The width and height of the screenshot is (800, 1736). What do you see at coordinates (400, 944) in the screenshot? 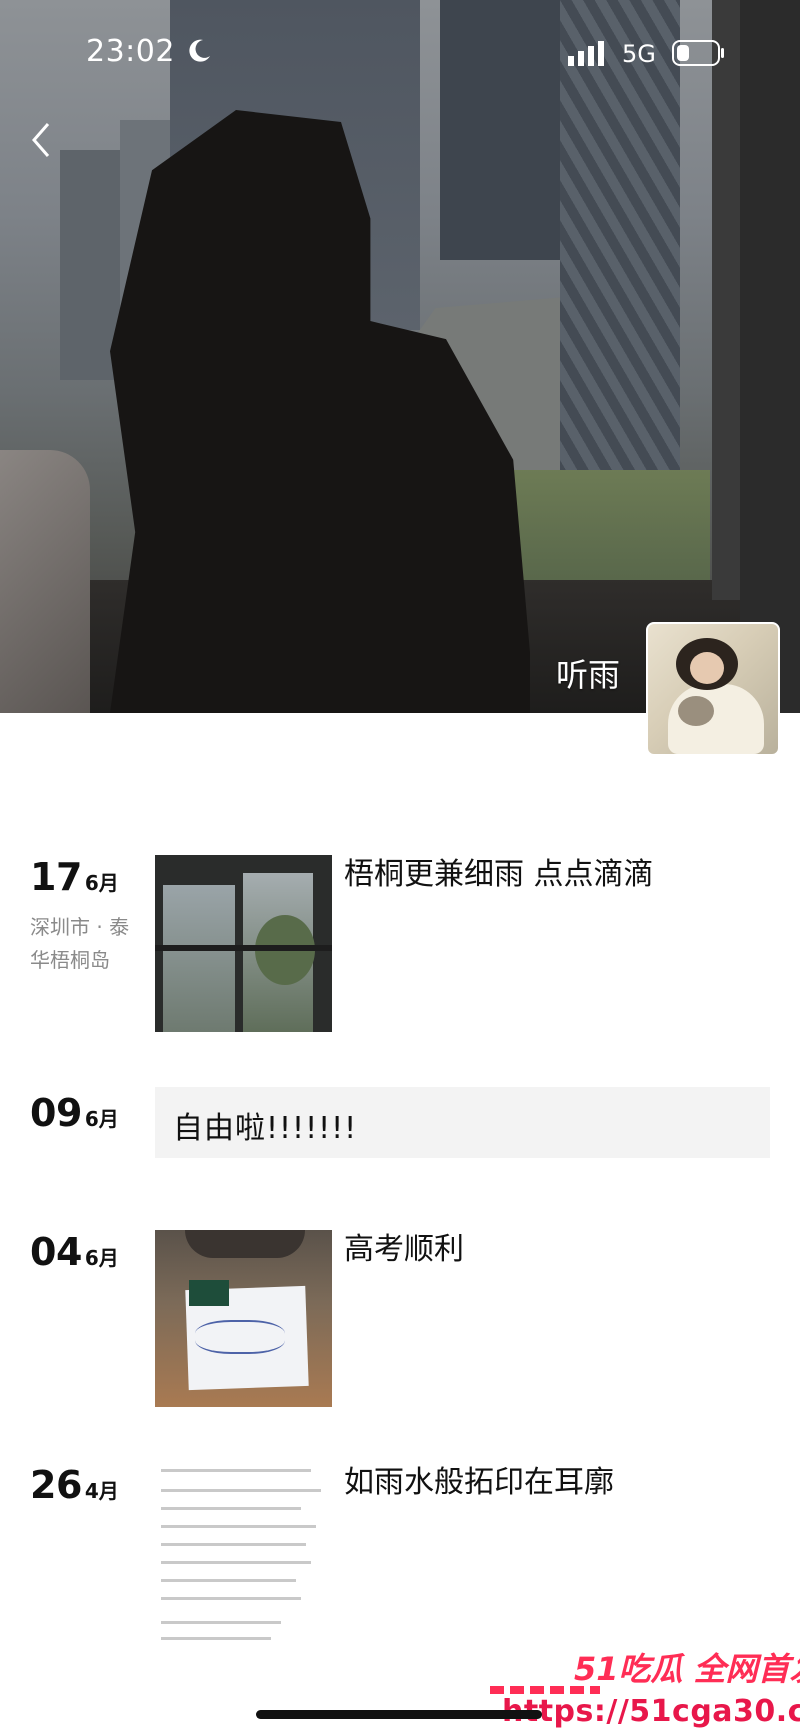
I see `timeline-entry: 17 6月 深圳市 · 泰华梧桐岛 梧桐更兼细雨 点点滴滴` at bounding box center [400, 944].